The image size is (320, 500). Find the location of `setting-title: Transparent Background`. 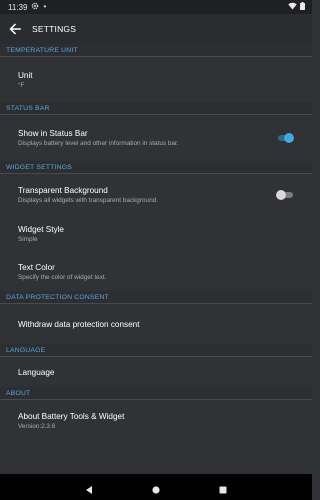

setting-title: Transparent Background is located at coordinates (63, 190).